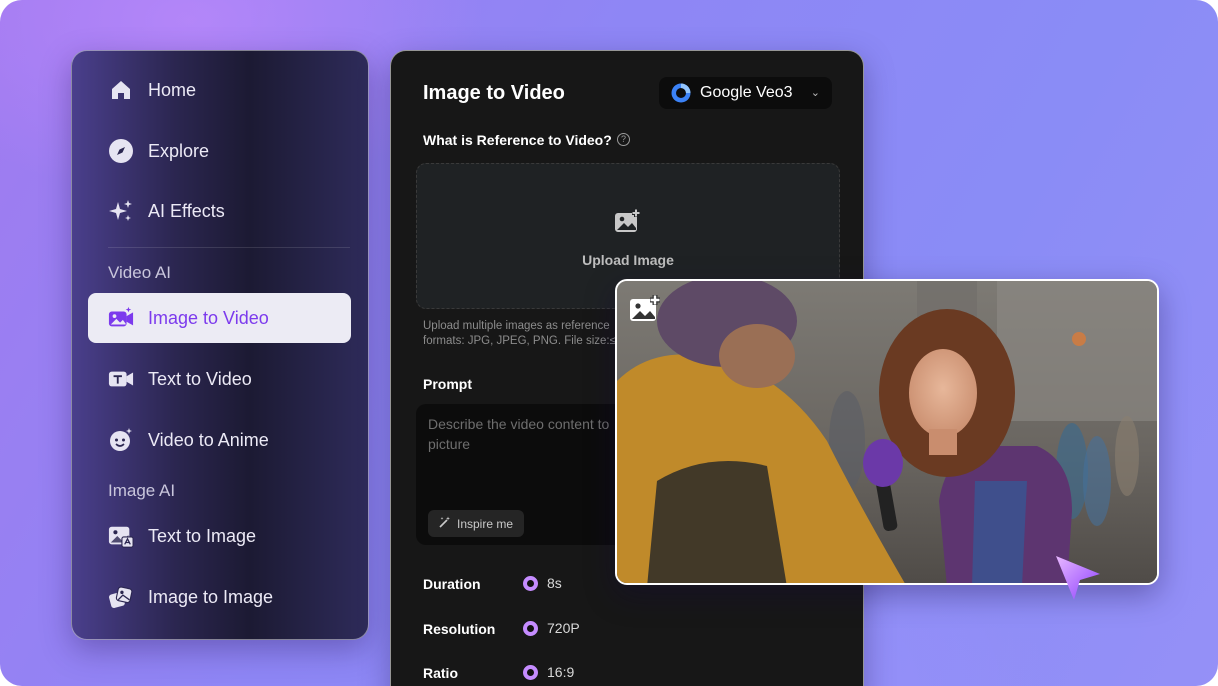 This screenshot has width=1218, height=686. I want to click on duration-value: 8s, so click(554, 583).